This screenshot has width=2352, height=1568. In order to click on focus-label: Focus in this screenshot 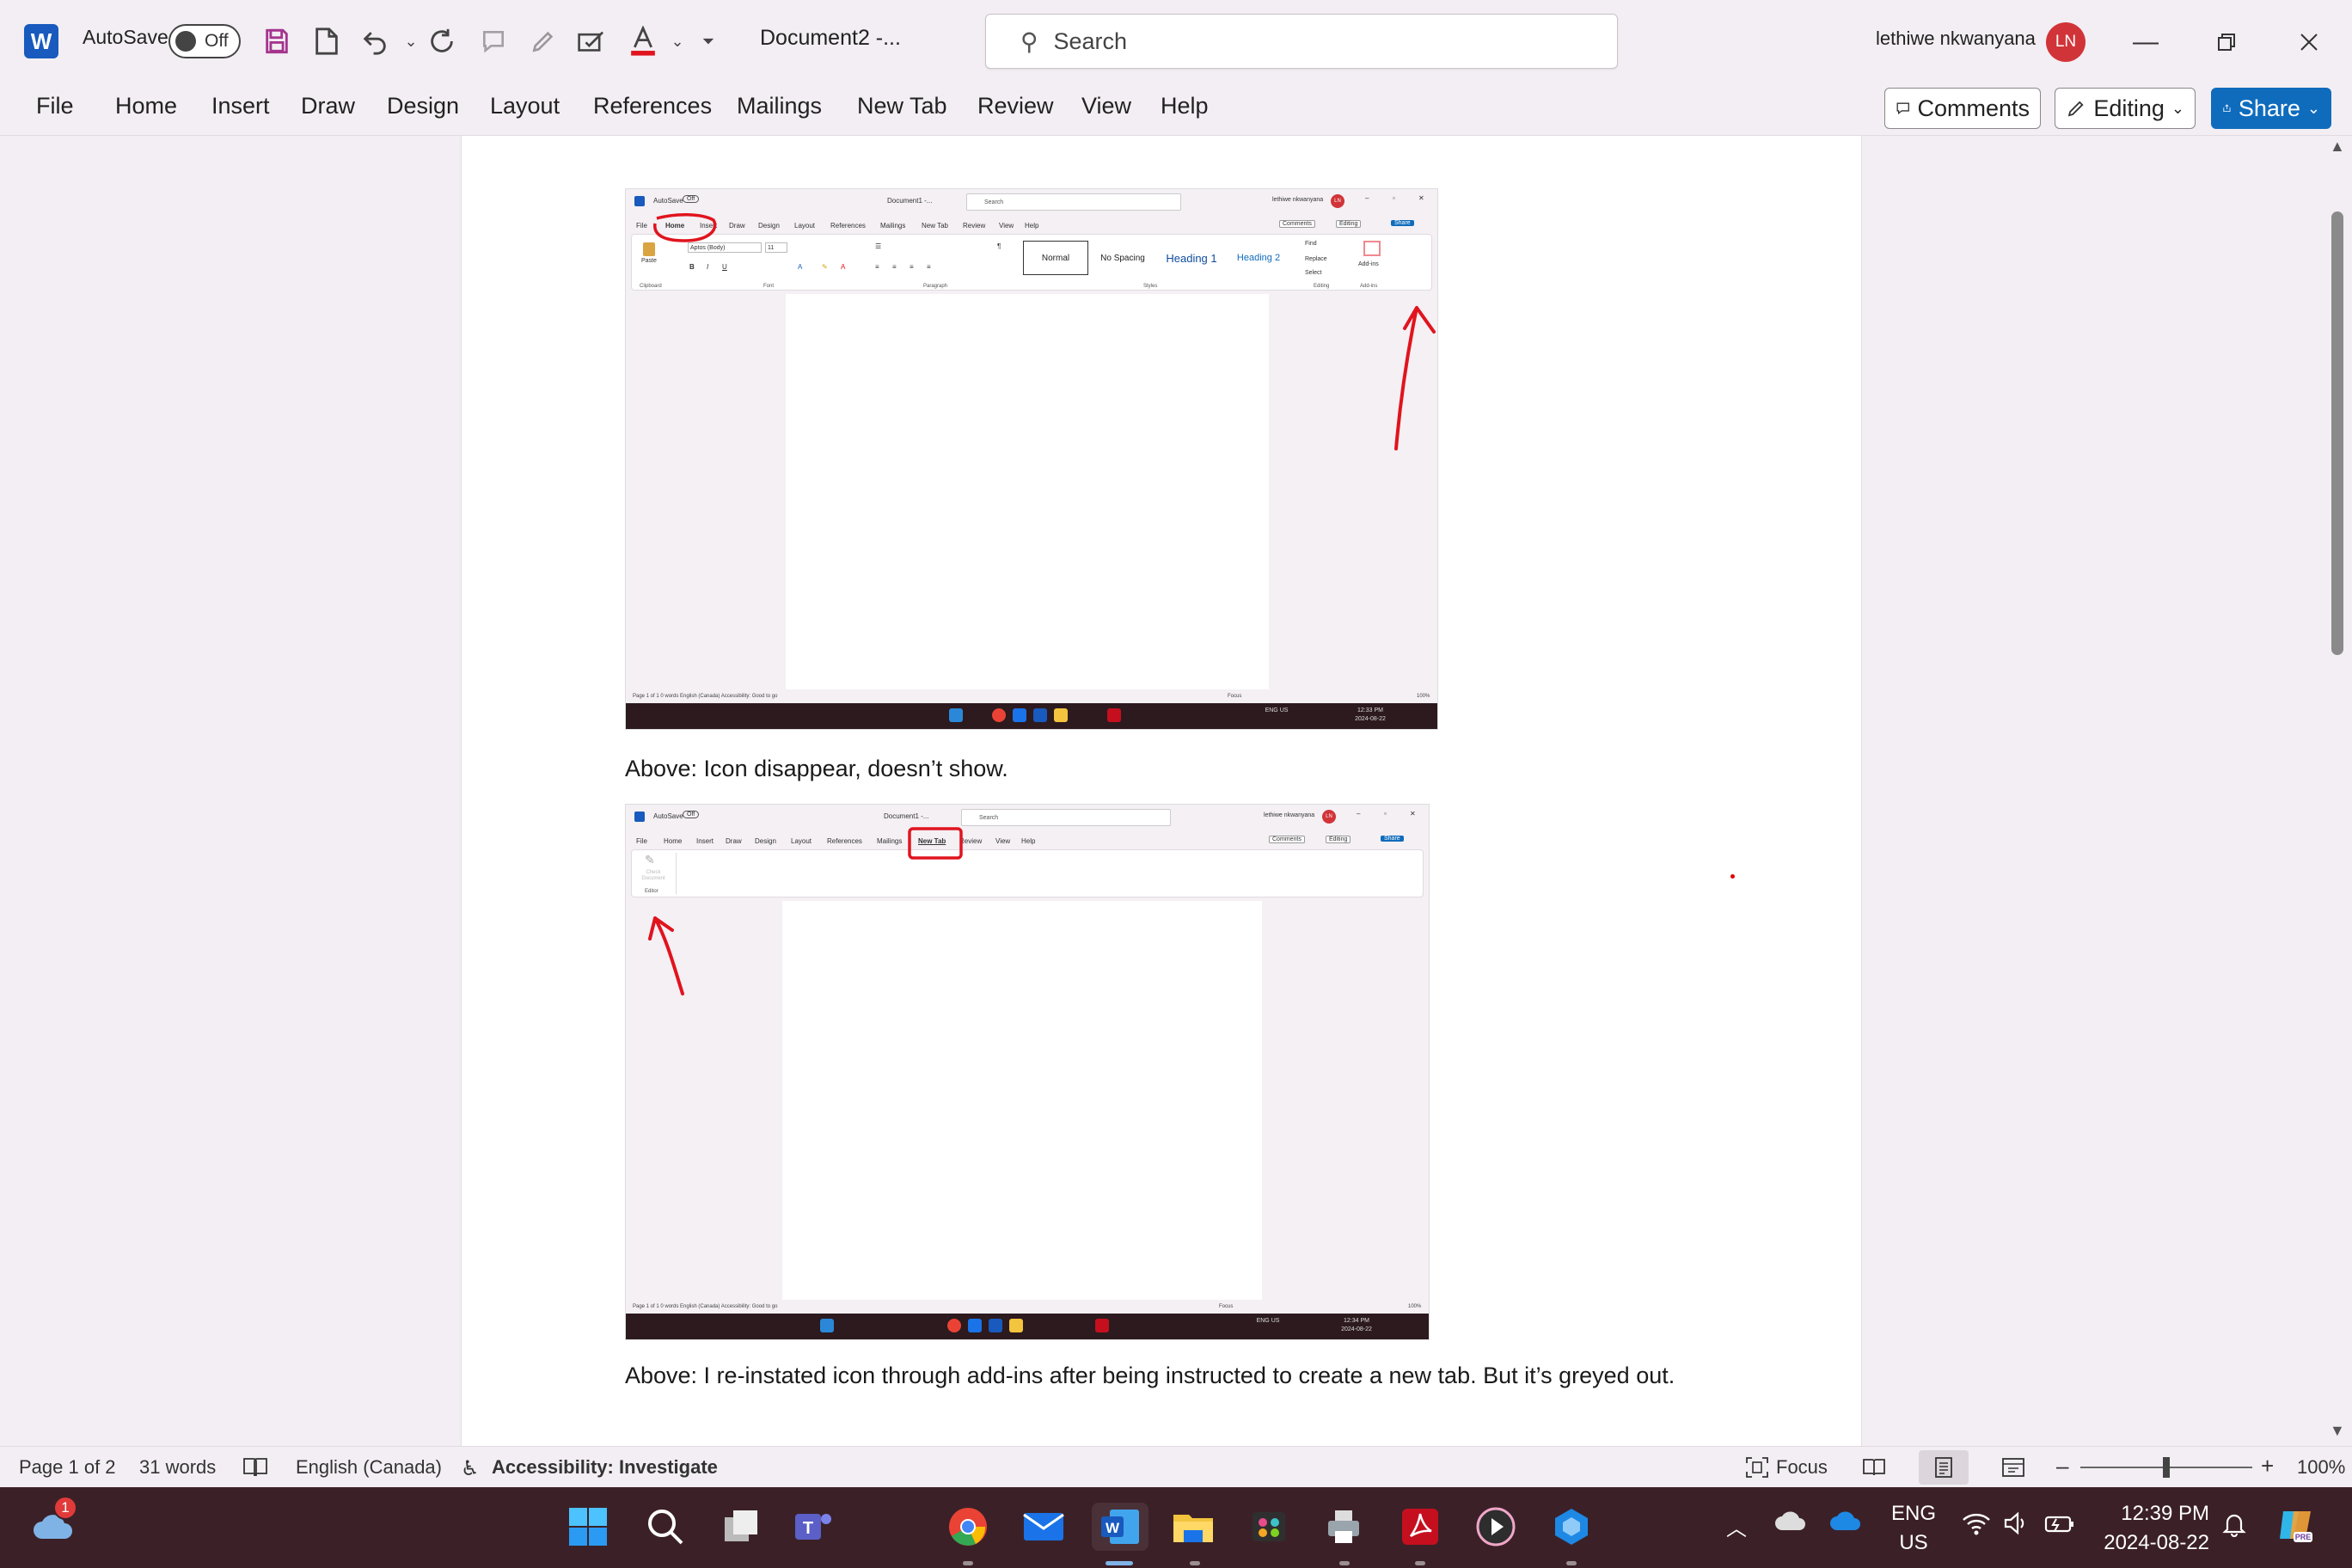, I will do `click(1802, 1467)`.